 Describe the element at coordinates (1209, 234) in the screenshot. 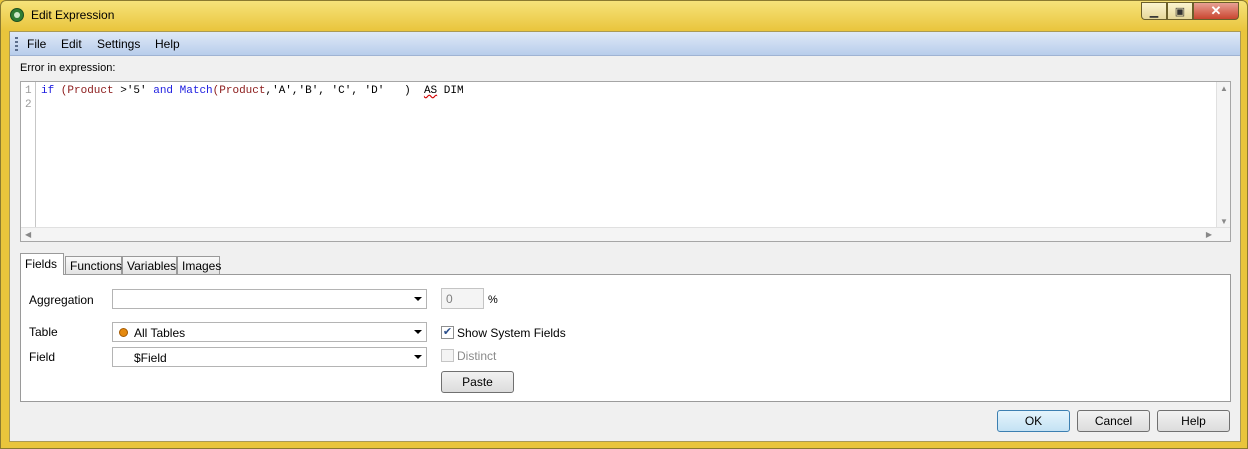

I see `scroll-right-icon: ▶` at that location.